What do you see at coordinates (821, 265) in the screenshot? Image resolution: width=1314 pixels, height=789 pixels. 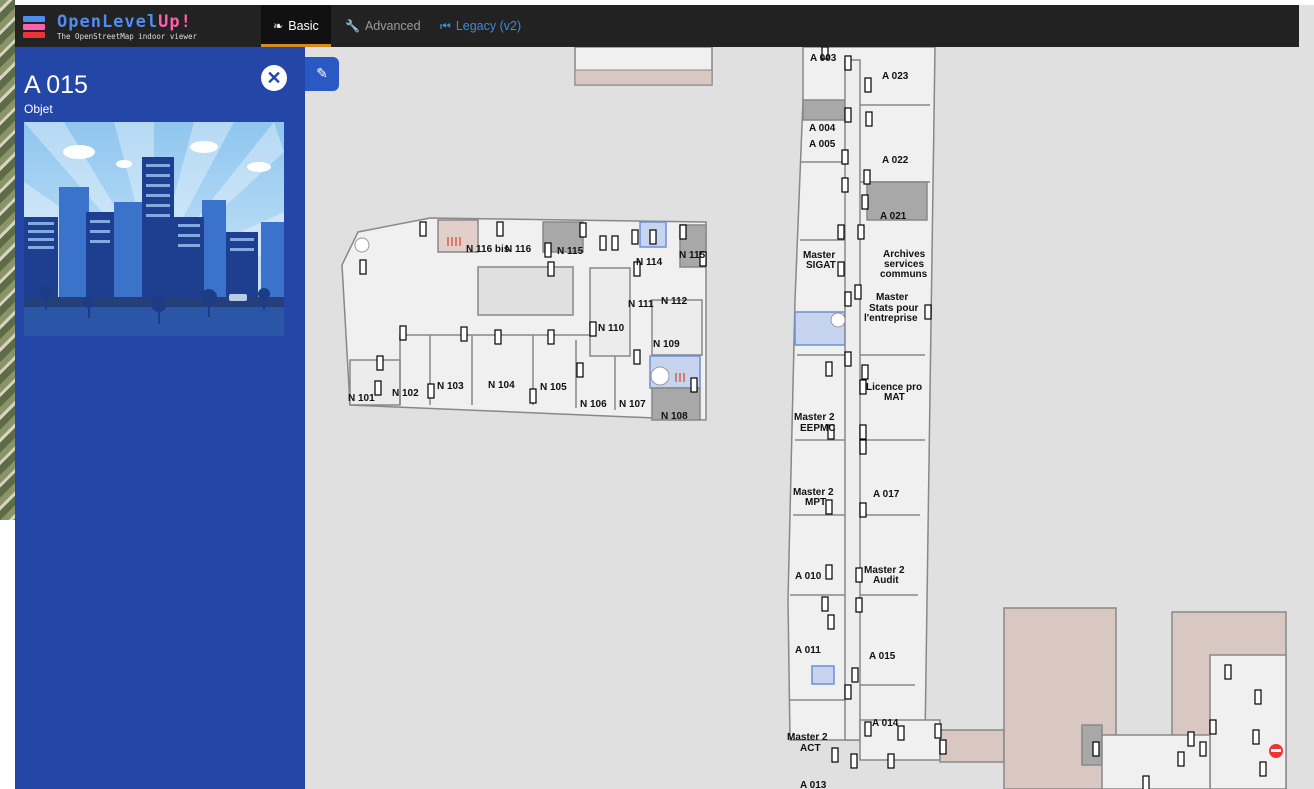 I see `map-label: SIGAT` at bounding box center [821, 265].